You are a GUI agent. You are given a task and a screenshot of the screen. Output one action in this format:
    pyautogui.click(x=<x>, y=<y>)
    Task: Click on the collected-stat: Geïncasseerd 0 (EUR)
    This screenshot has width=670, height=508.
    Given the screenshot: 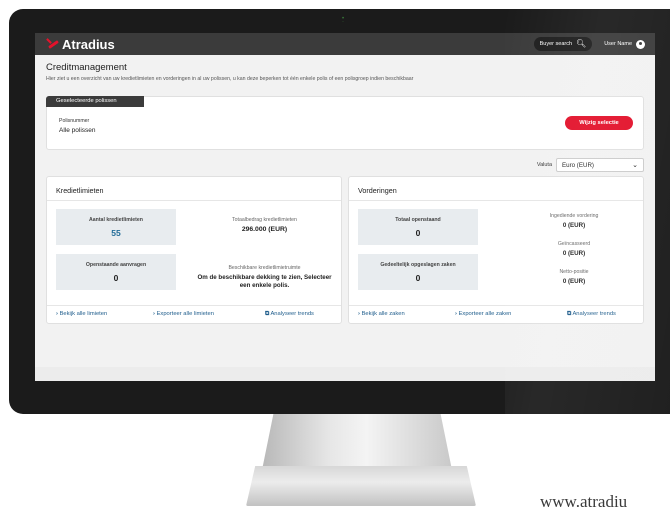 What is the action you would take?
    pyautogui.click(x=574, y=249)
    